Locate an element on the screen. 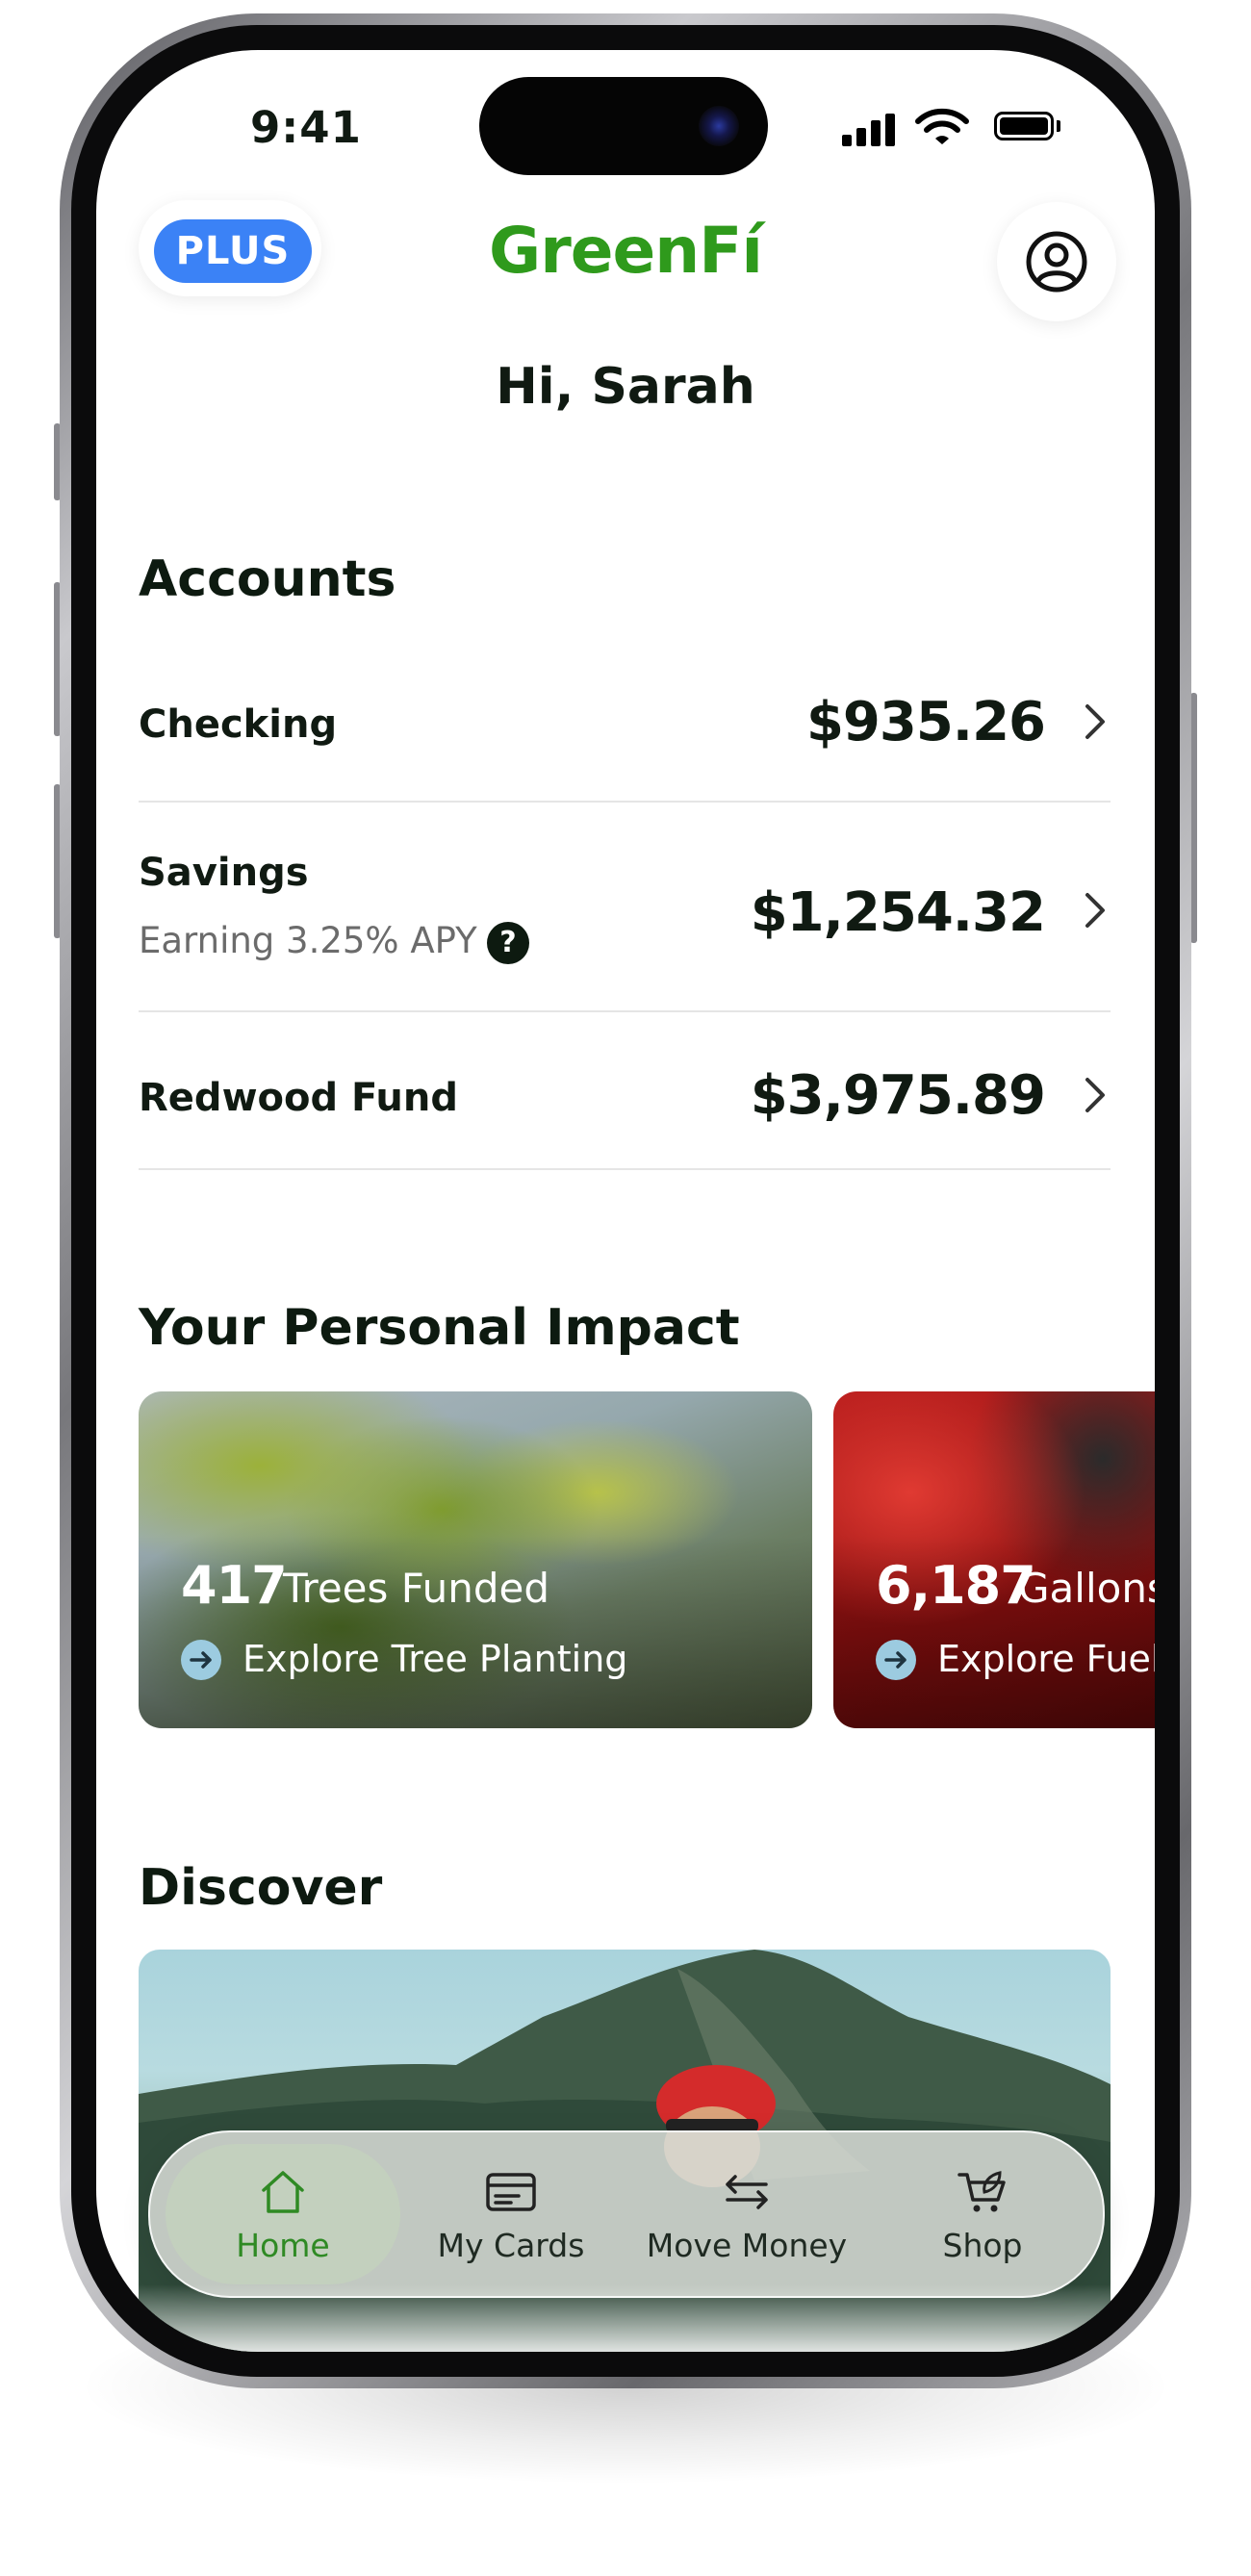  account-row-savings: Savings Earning 3.25% APY ? $1,254.32 is located at coordinates (625, 911).